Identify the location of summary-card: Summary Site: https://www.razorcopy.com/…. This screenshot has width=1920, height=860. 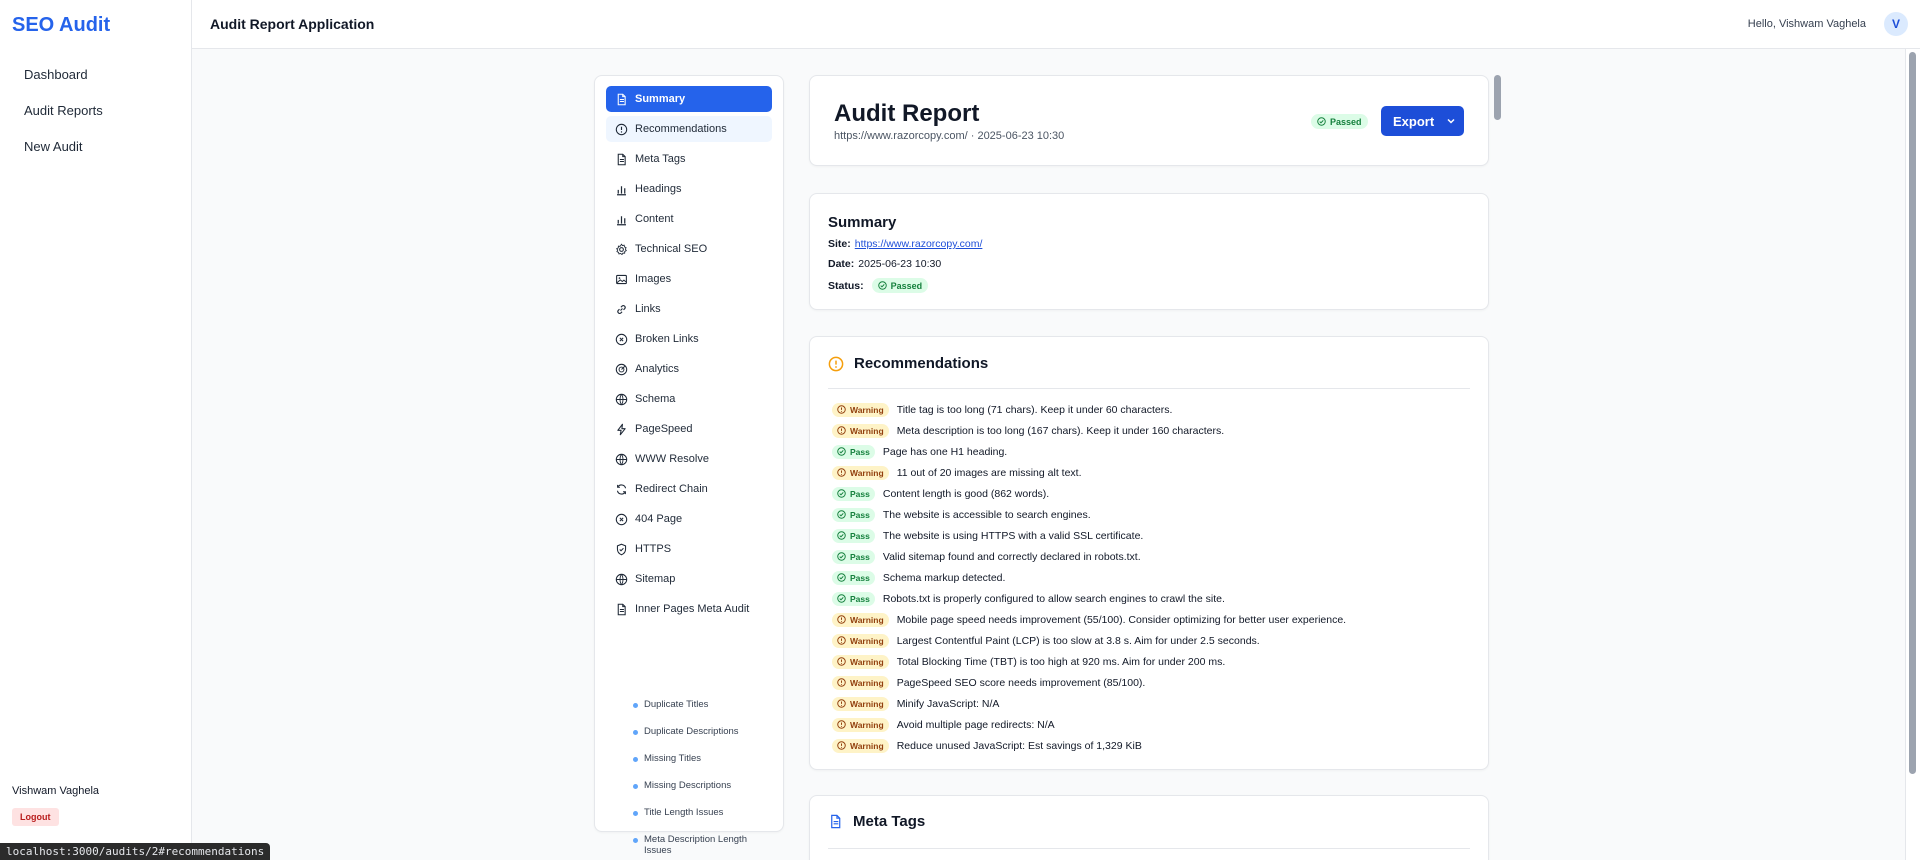
(1149, 251).